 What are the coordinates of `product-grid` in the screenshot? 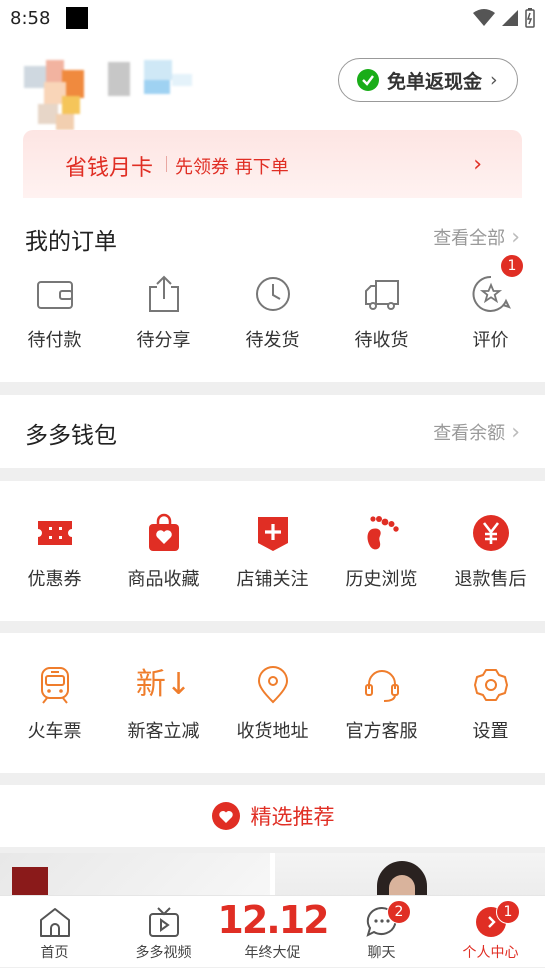 It's located at (272, 875).